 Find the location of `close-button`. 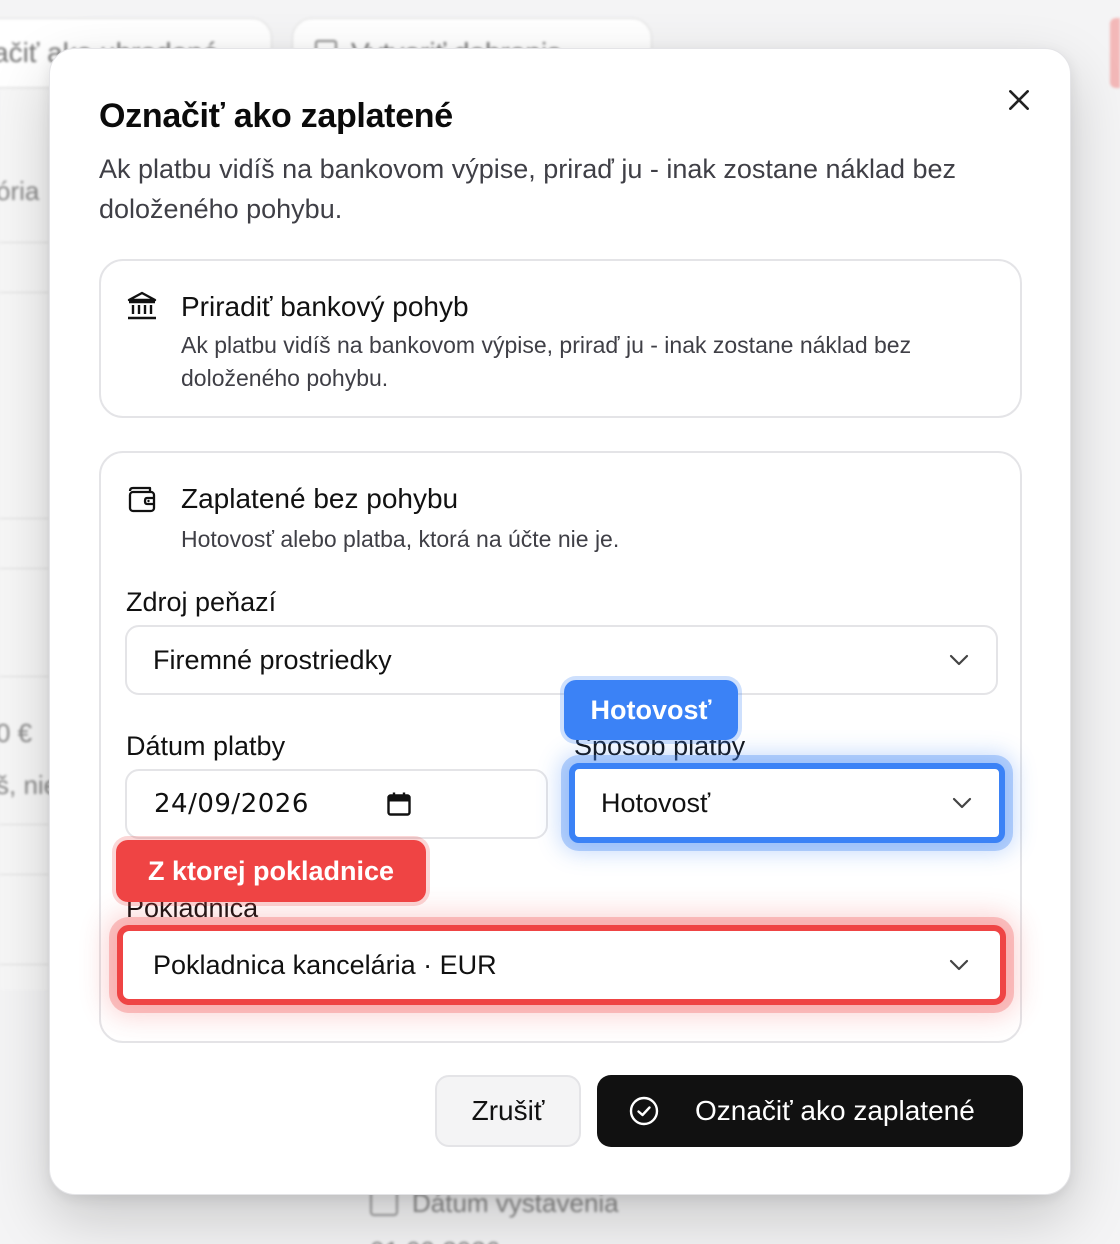

close-button is located at coordinates (1019, 100).